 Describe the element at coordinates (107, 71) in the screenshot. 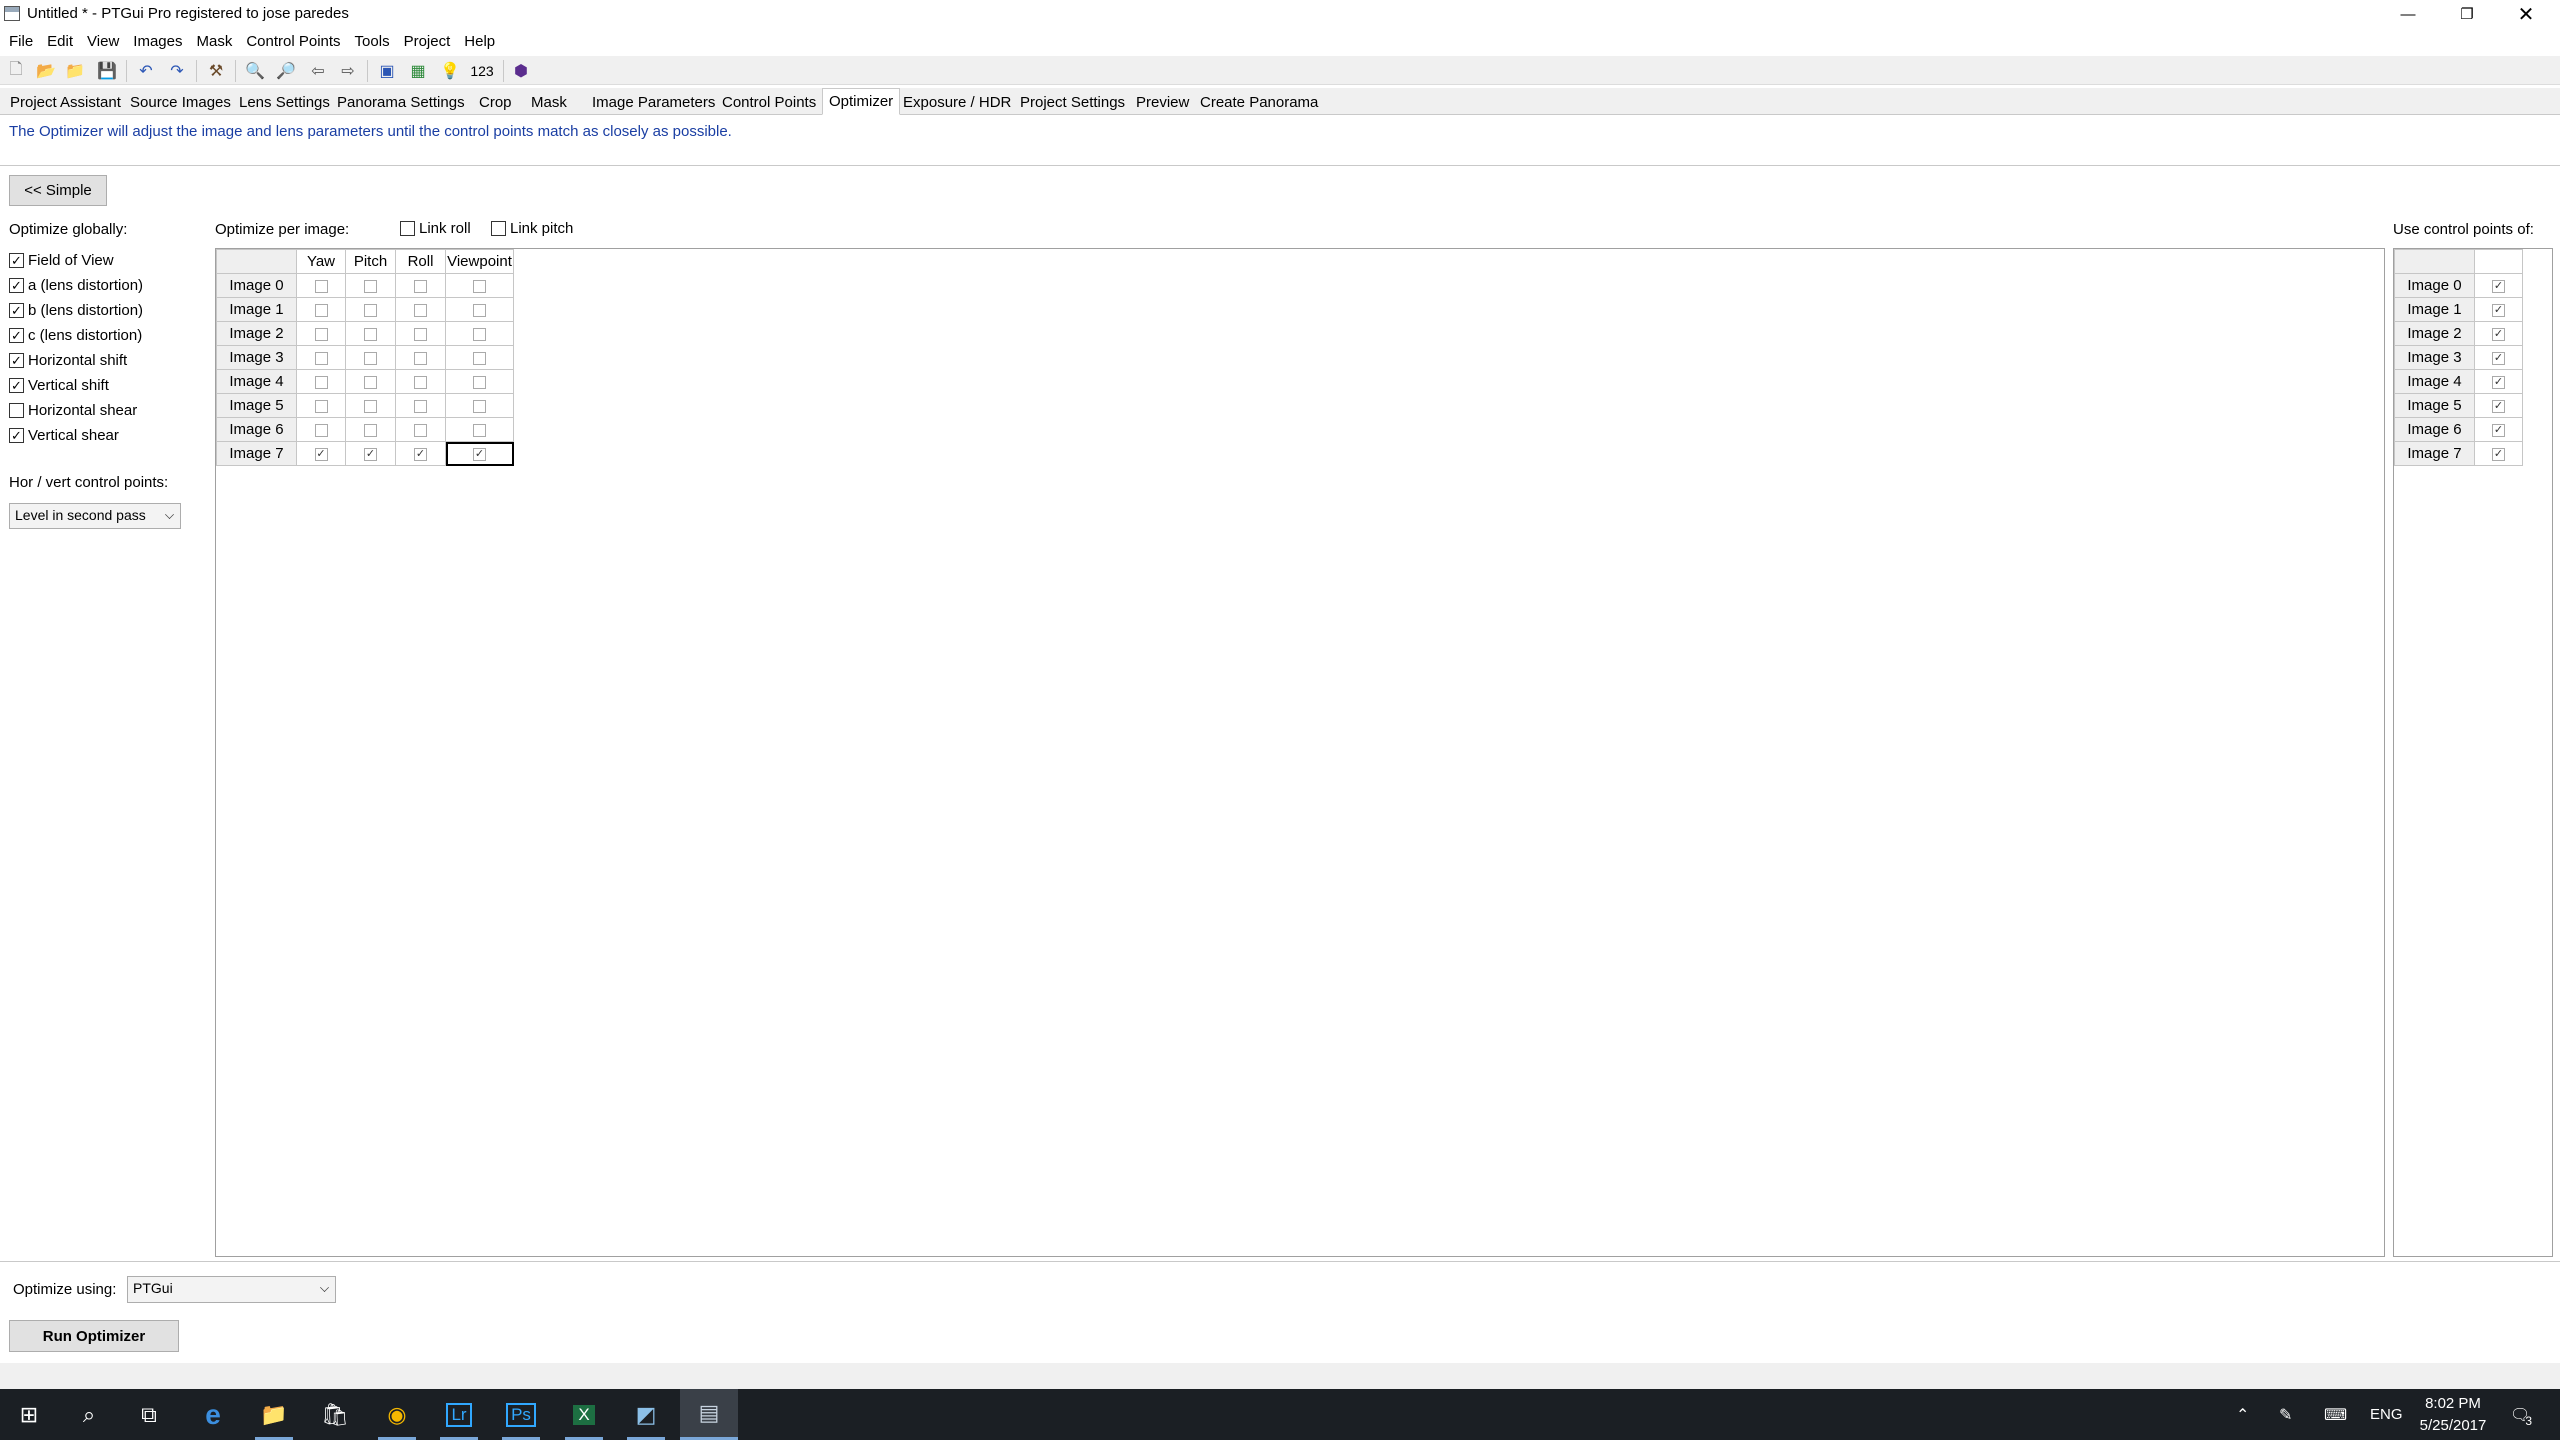

I see `save-icon: 💾` at that location.